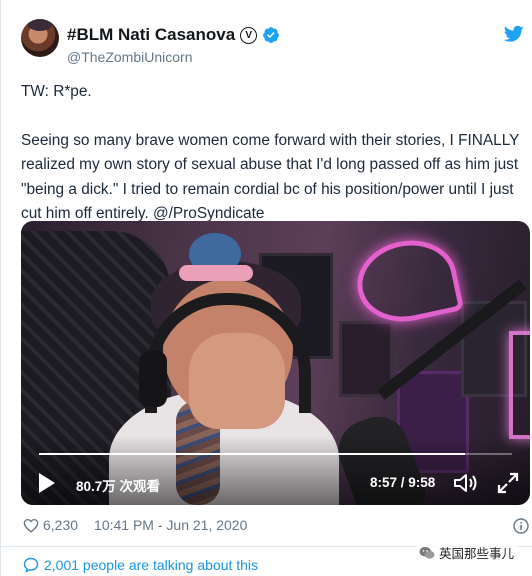  What do you see at coordinates (40, 38) in the screenshot?
I see `avatar` at bounding box center [40, 38].